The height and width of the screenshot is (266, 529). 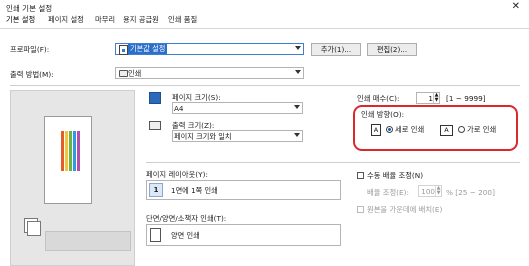 What do you see at coordinates (376, 130) in the screenshot?
I see `portrait-icon: A` at bounding box center [376, 130].